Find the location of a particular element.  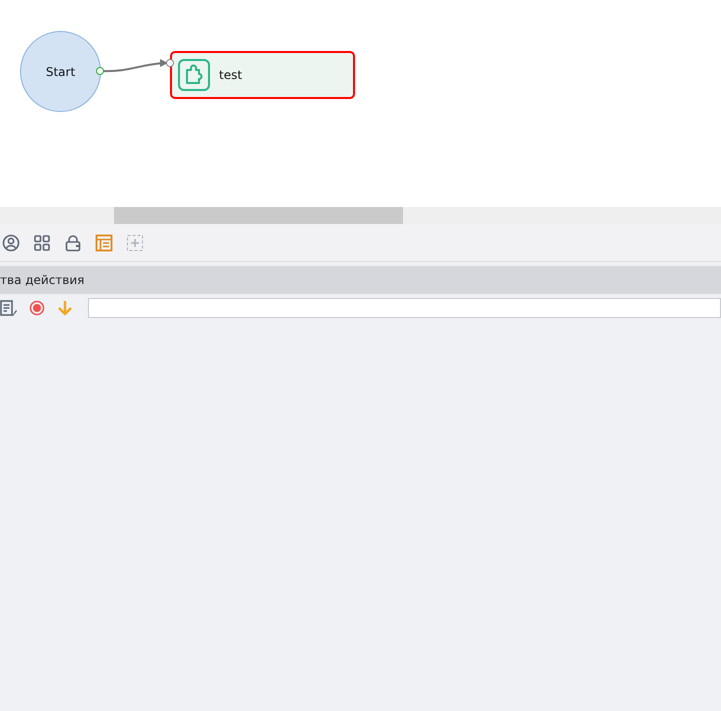

puzzle-icon is located at coordinates (194, 75).